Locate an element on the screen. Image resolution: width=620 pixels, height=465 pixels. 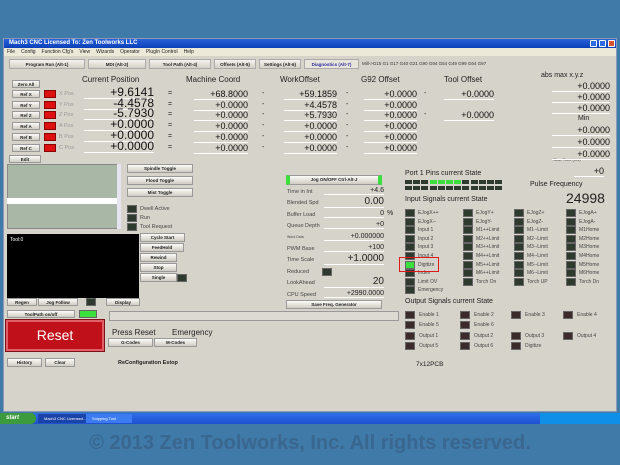
history-button: History is located at coordinates (24, 362).